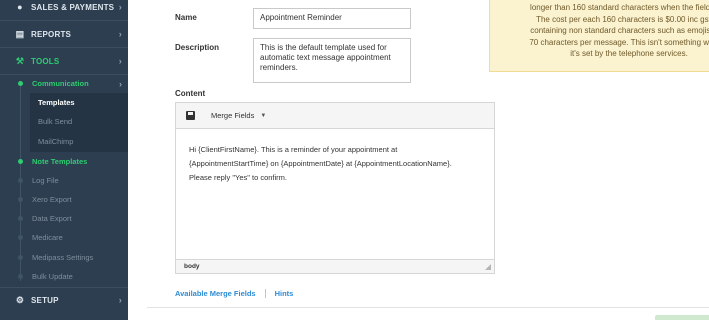 The width and height of the screenshot is (709, 320). I want to click on sidebar-item-label: Bulk Update, so click(52, 276).